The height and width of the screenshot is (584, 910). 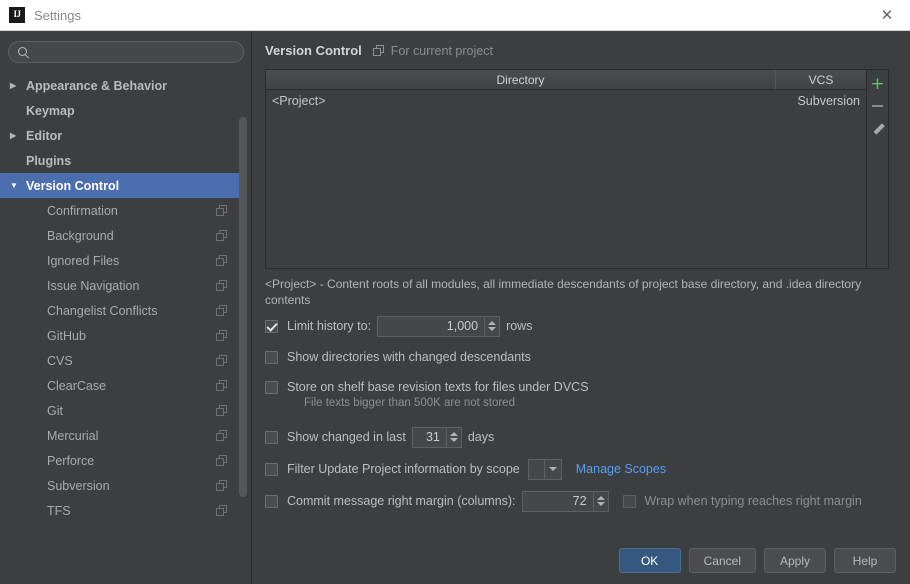 I want to click on commit-margin-checkbox, so click(x=271, y=501).